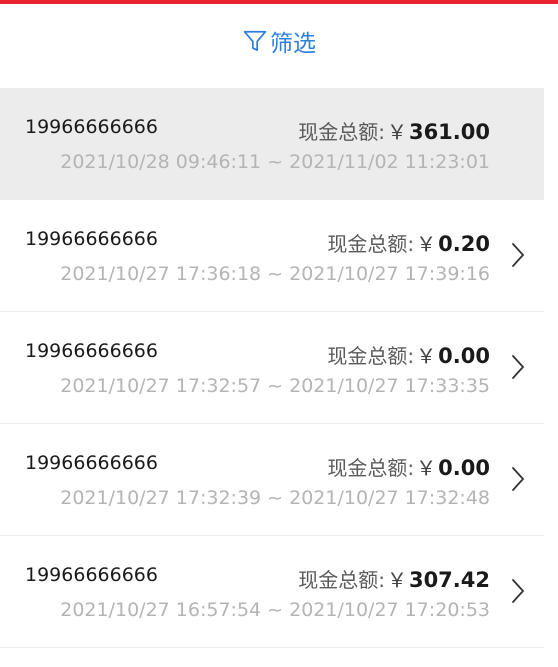  Describe the element at coordinates (449, 132) in the screenshot. I see `cash-total-value: 361.00` at that location.